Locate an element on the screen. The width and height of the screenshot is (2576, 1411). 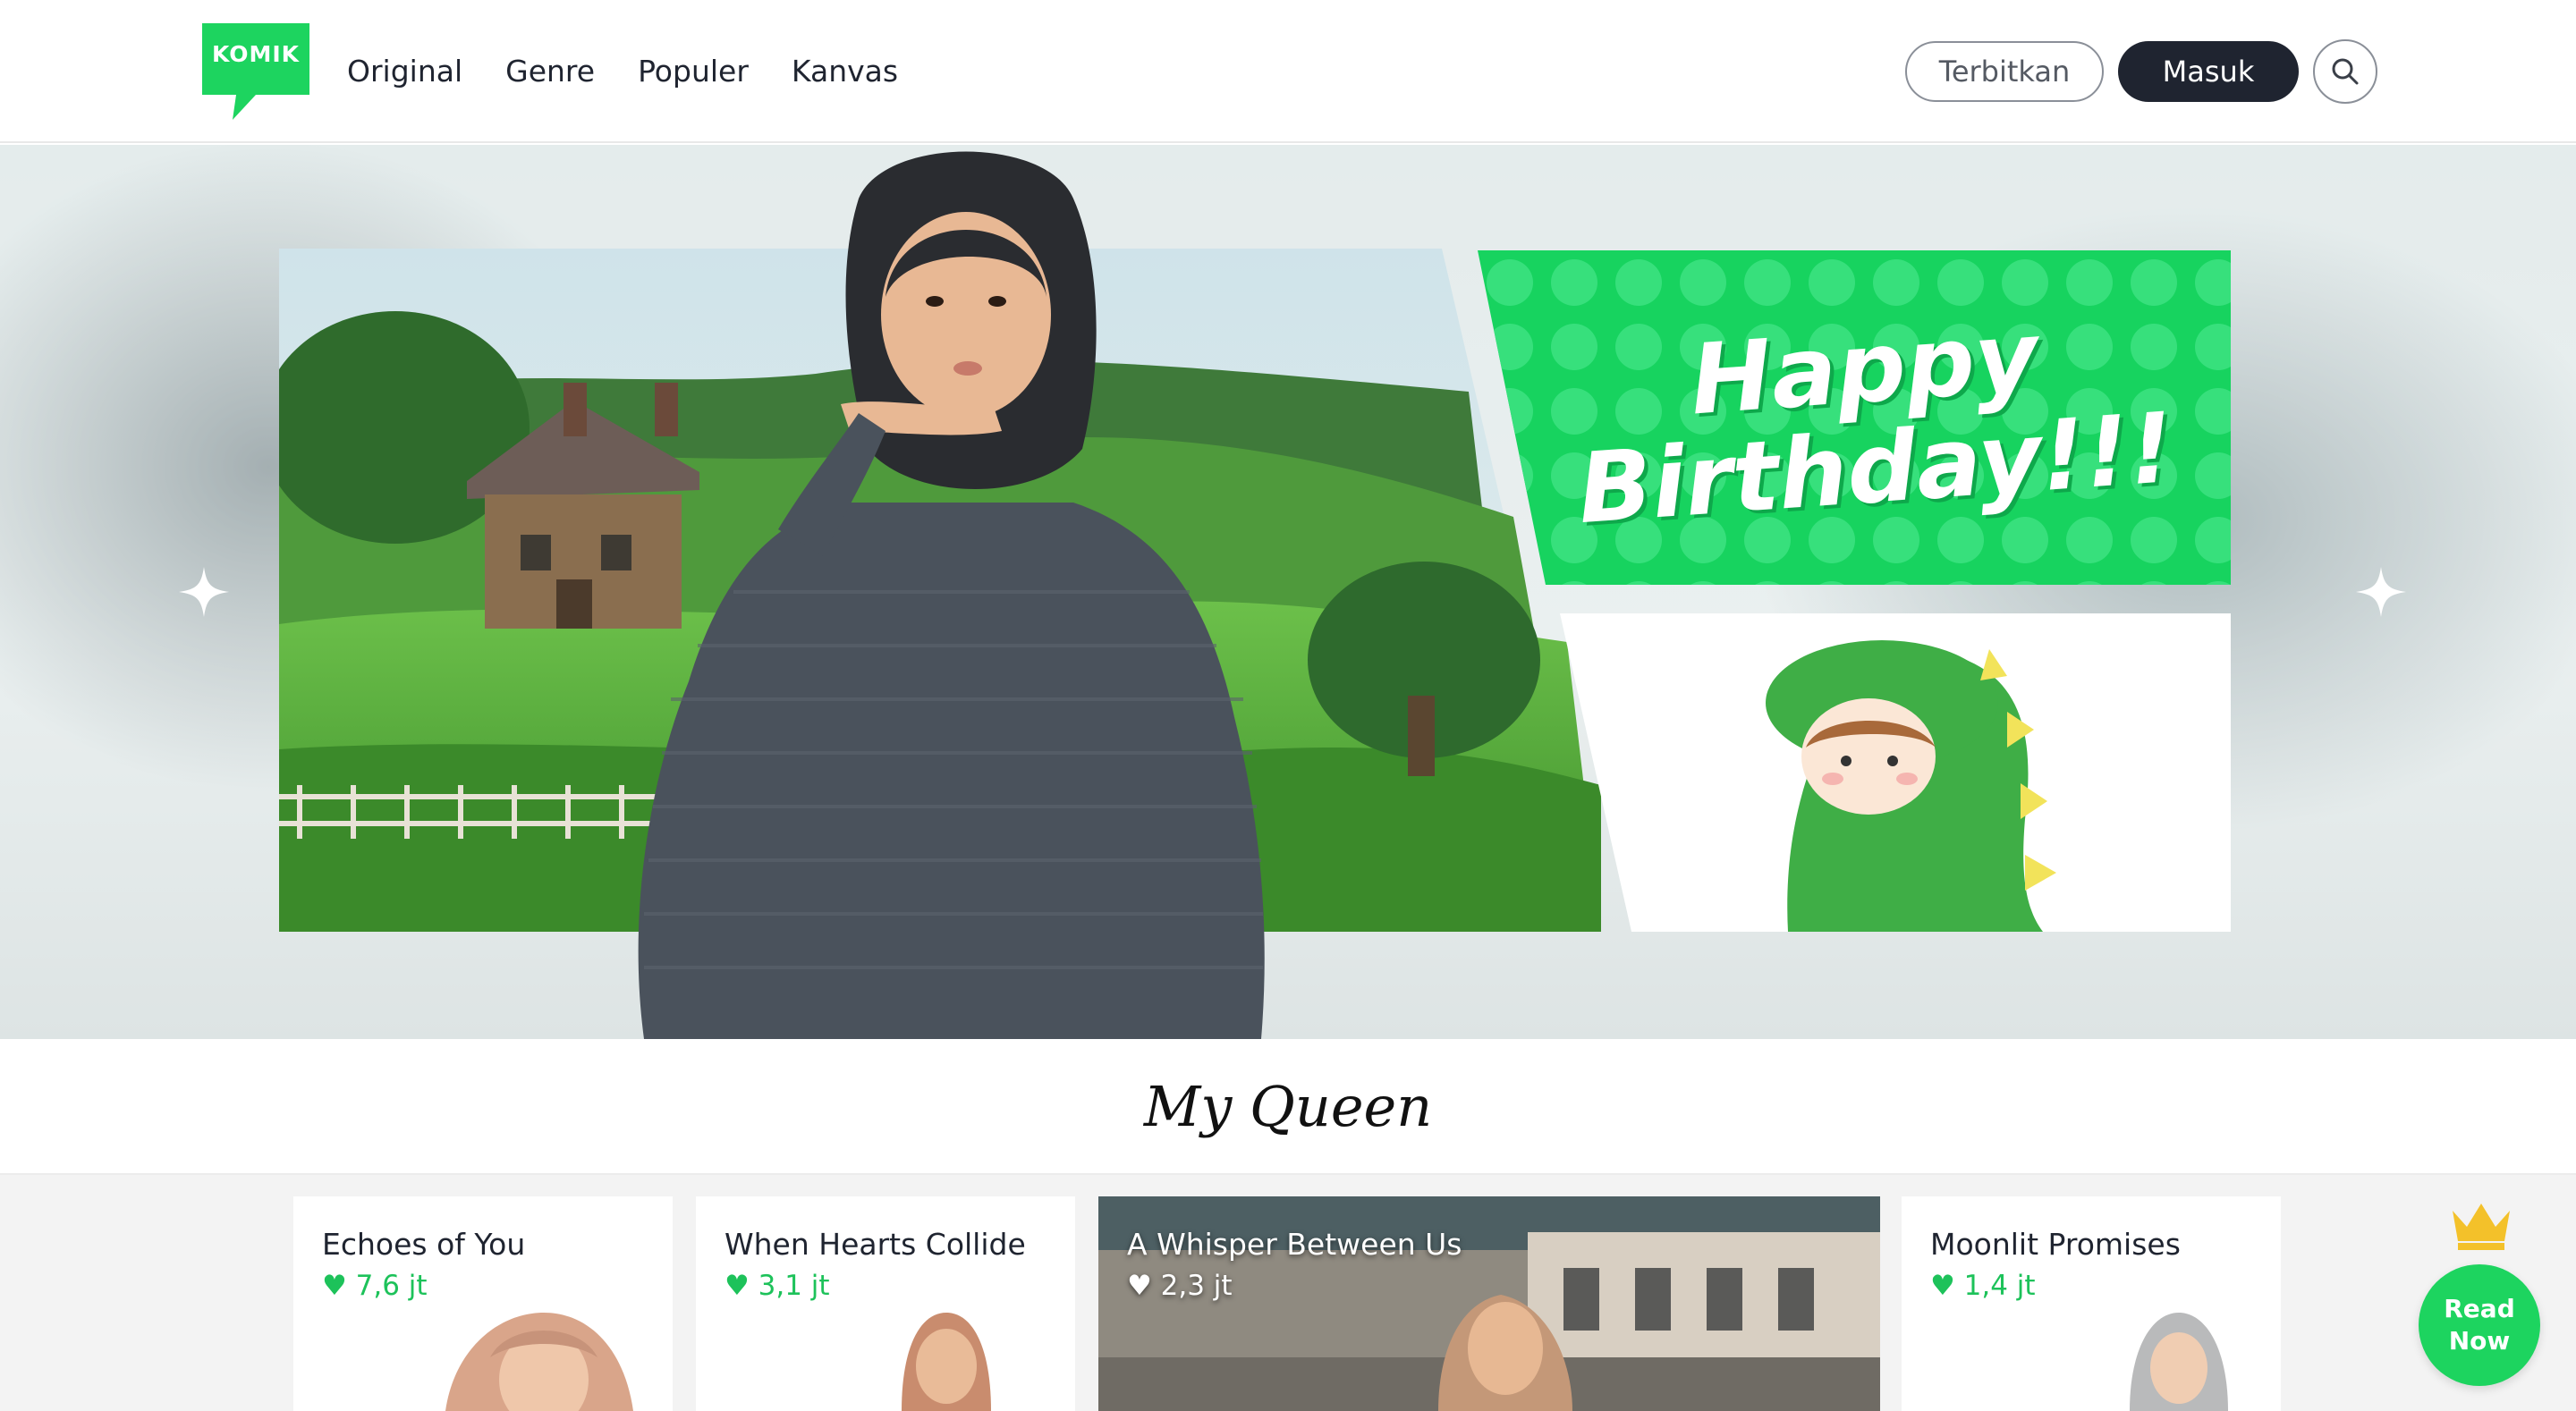
logo-text: KOMIK is located at coordinates (256, 54).